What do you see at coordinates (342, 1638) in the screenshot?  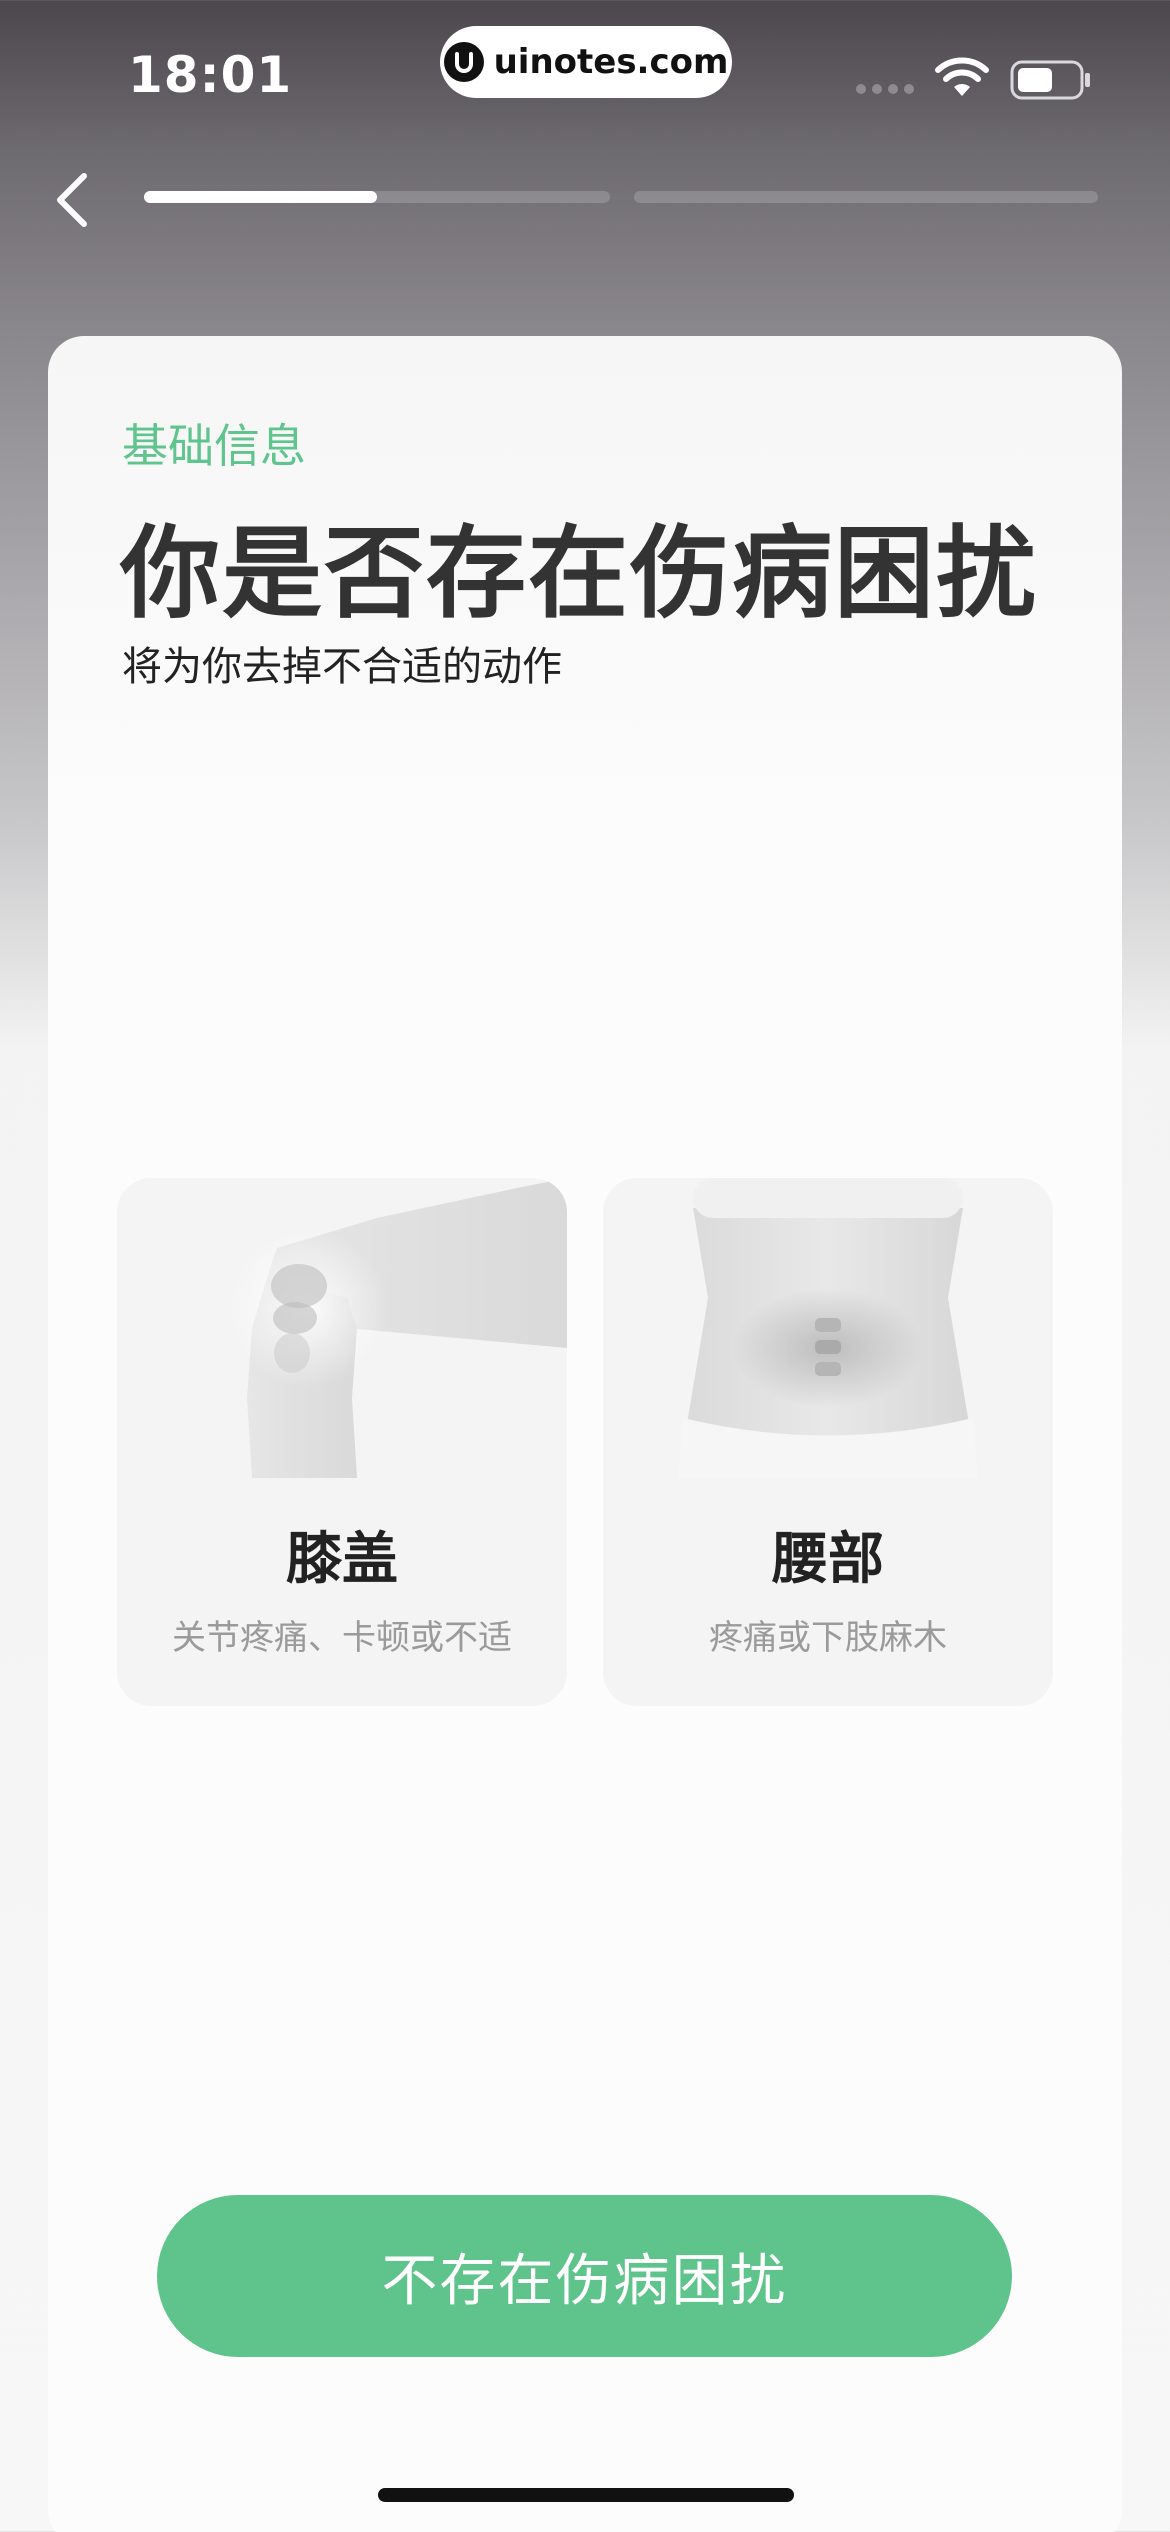 I see `option-knee-description: 关节疼痛、卡顿或不适` at bounding box center [342, 1638].